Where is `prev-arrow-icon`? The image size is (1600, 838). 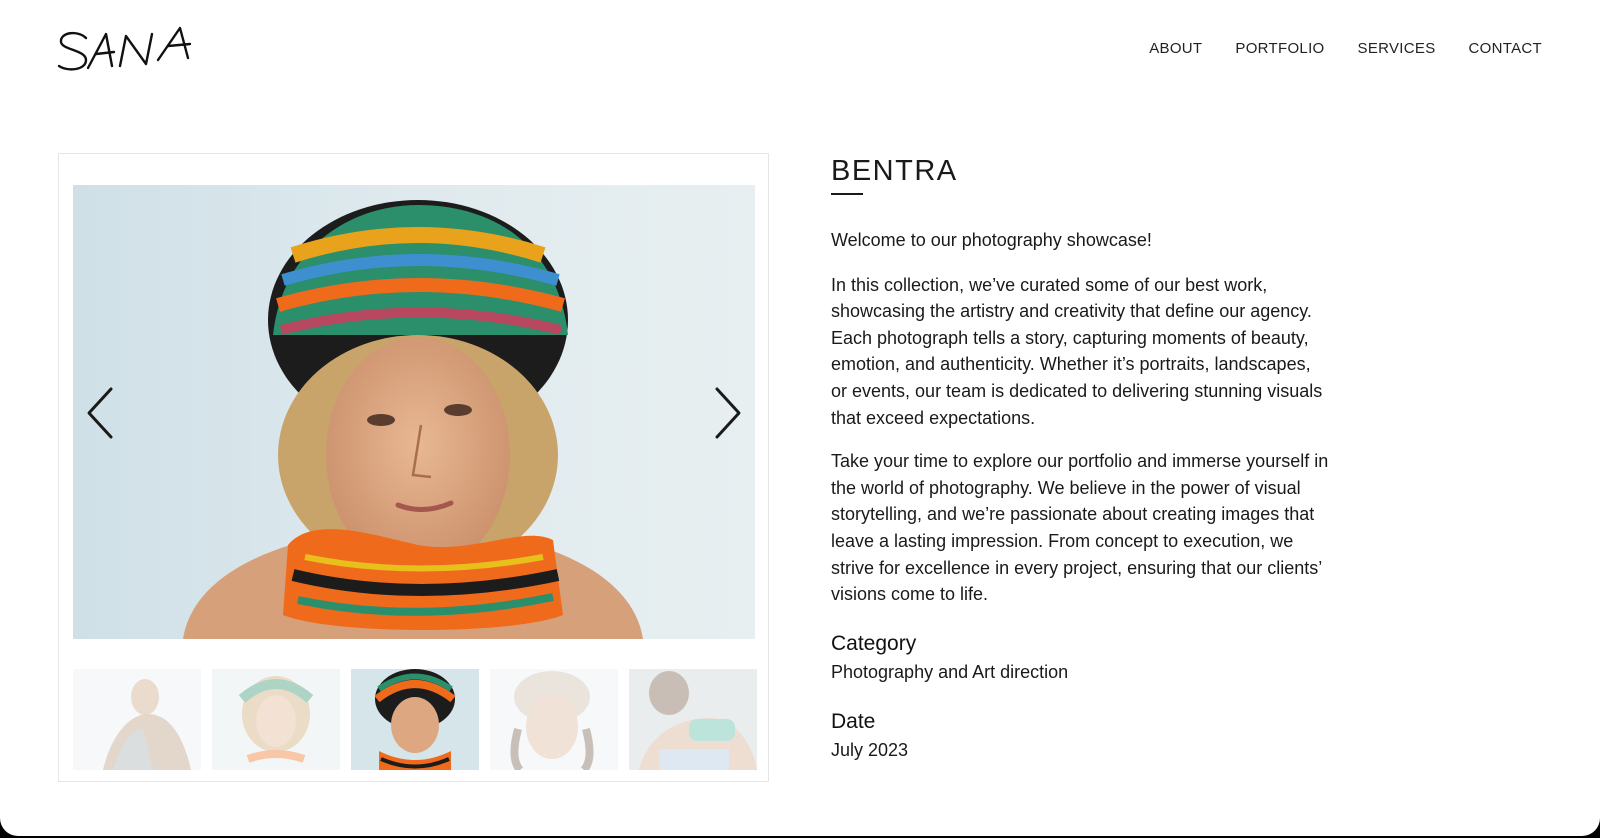 prev-arrow-icon is located at coordinates (101, 413).